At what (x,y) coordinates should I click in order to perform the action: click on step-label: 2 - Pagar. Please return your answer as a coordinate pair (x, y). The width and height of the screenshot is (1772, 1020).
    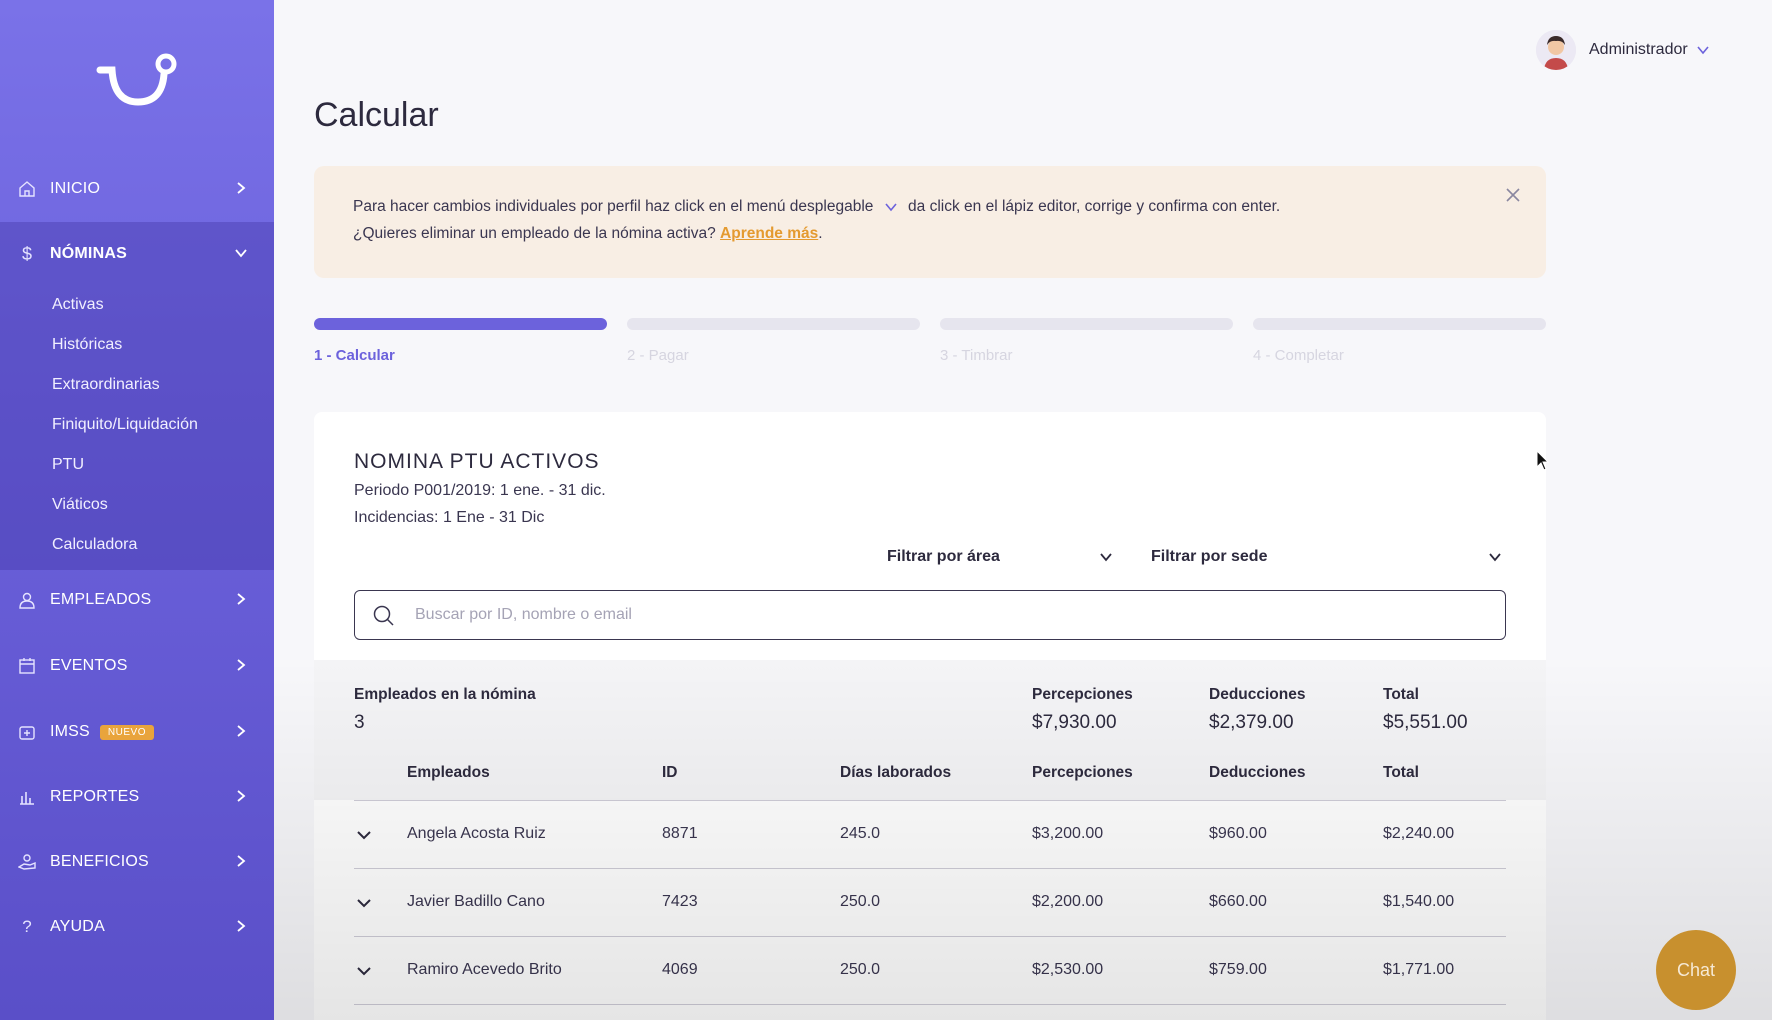
    Looking at the image, I should click on (658, 355).